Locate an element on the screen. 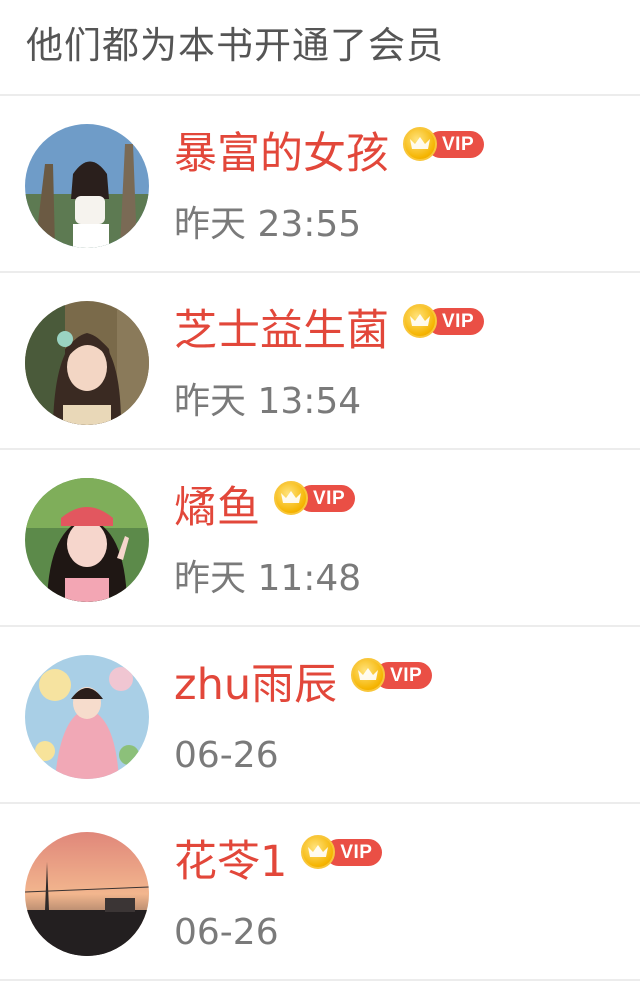 The height and width of the screenshot is (981, 640). member-time: 昨天 23:55 is located at coordinates (268, 224).